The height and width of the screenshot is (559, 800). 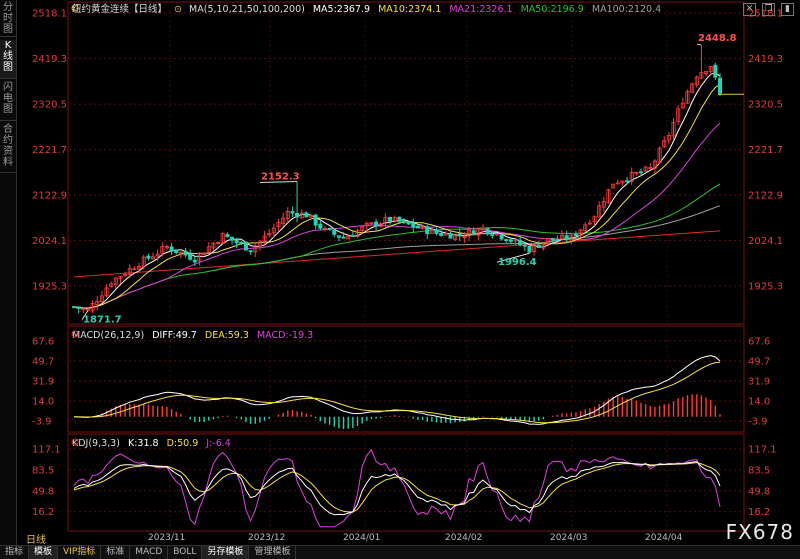 What do you see at coordinates (279, 177) in the screenshot?
I see `high-annotation-2152: 2152.3` at bounding box center [279, 177].